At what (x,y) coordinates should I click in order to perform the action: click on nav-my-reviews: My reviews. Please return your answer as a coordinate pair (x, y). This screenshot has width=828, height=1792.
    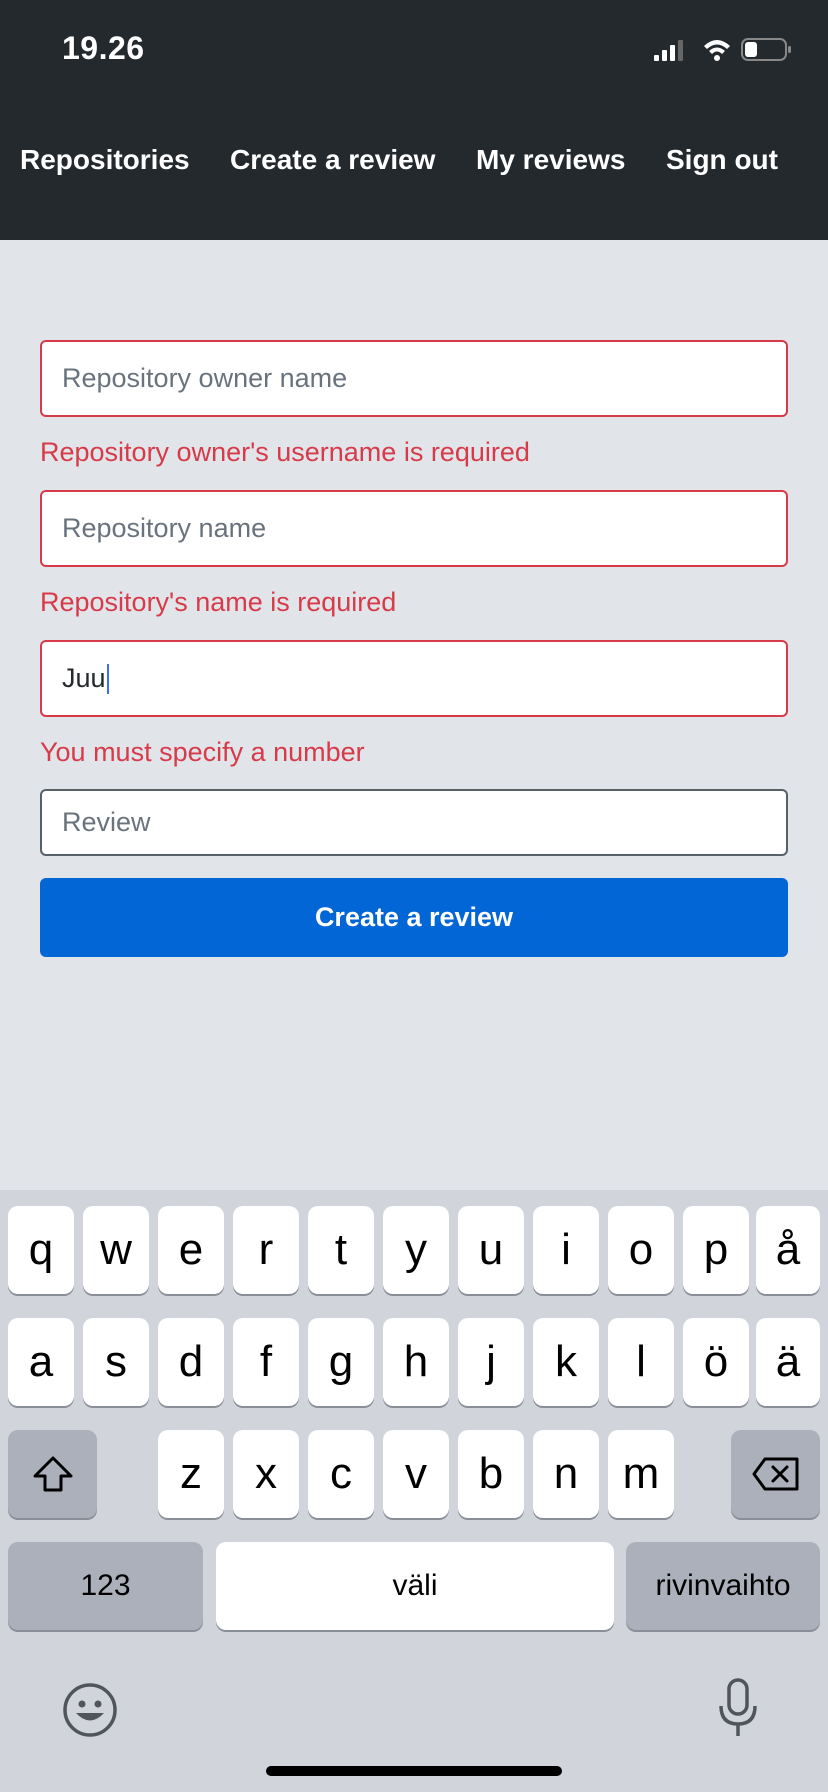
    Looking at the image, I should click on (550, 160).